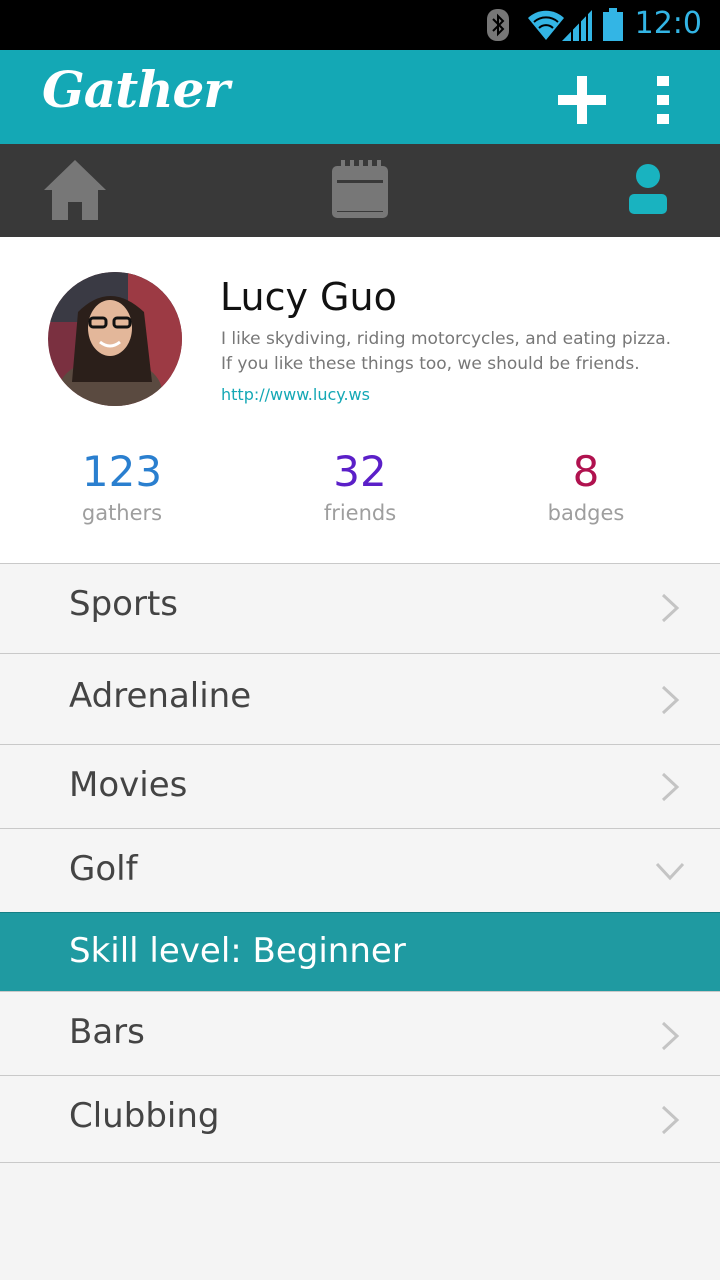 The width and height of the screenshot is (720, 1280). I want to click on status-bar: 12:0, so click(360, 25).